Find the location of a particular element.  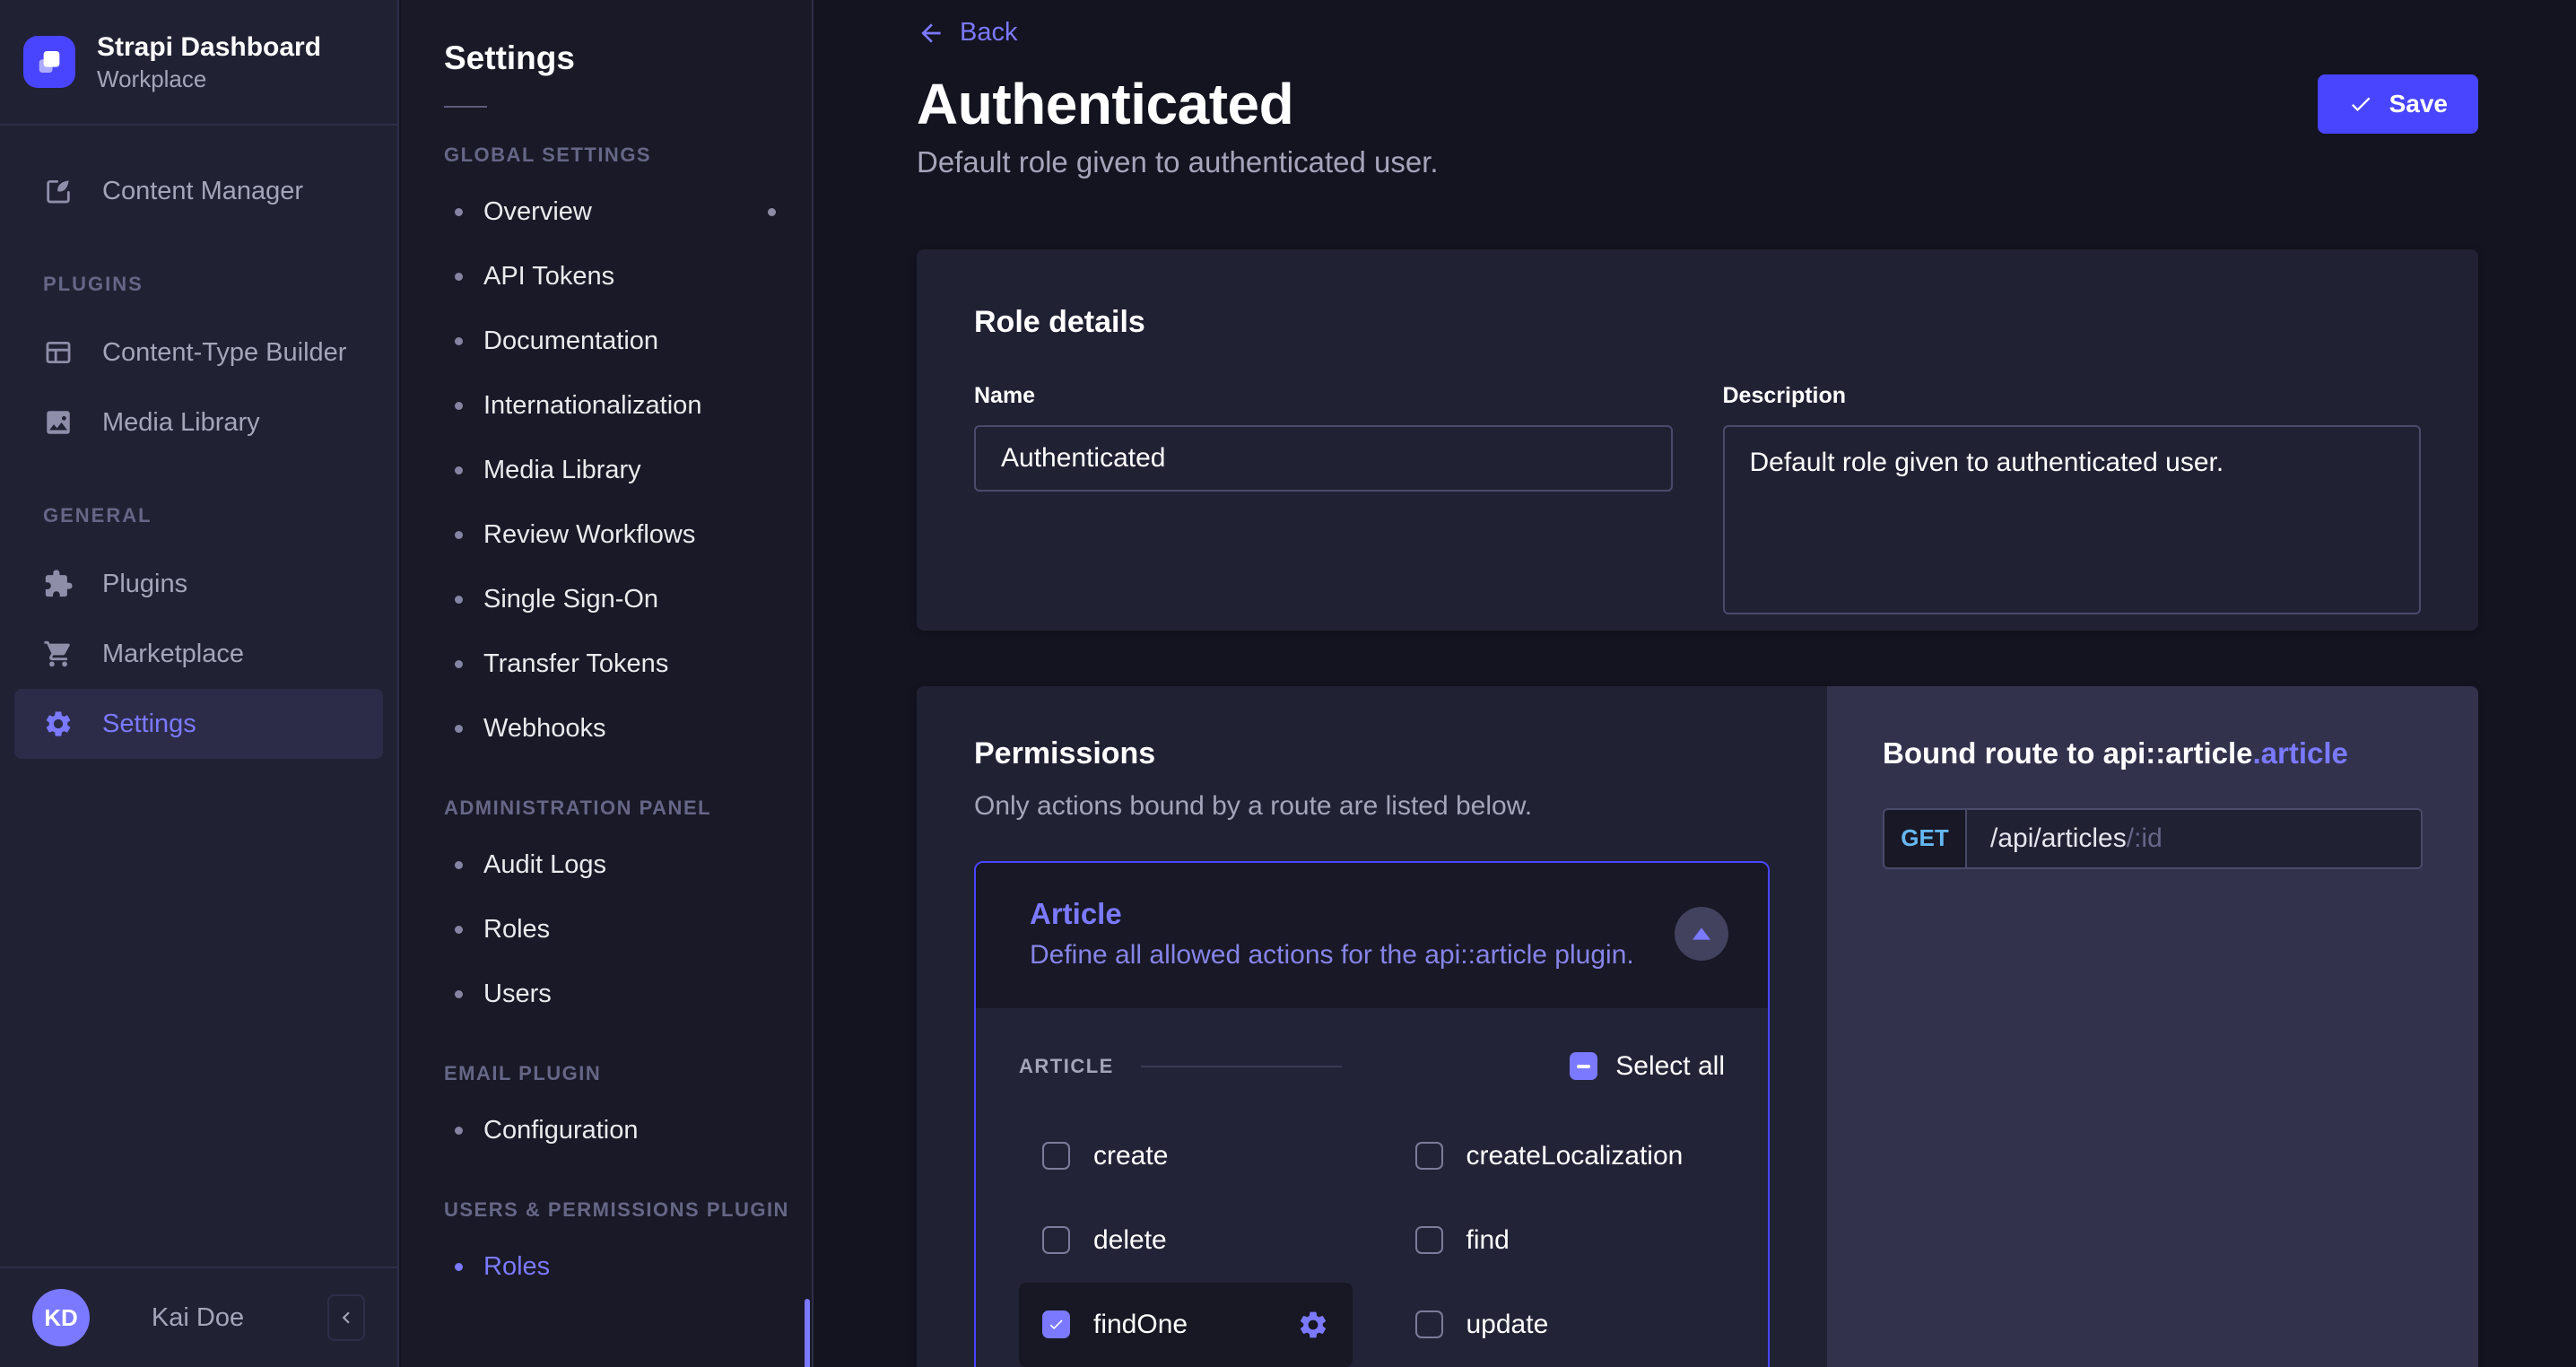

nav-section-plugins: PLUGINS is located at coordinates (93, 284).